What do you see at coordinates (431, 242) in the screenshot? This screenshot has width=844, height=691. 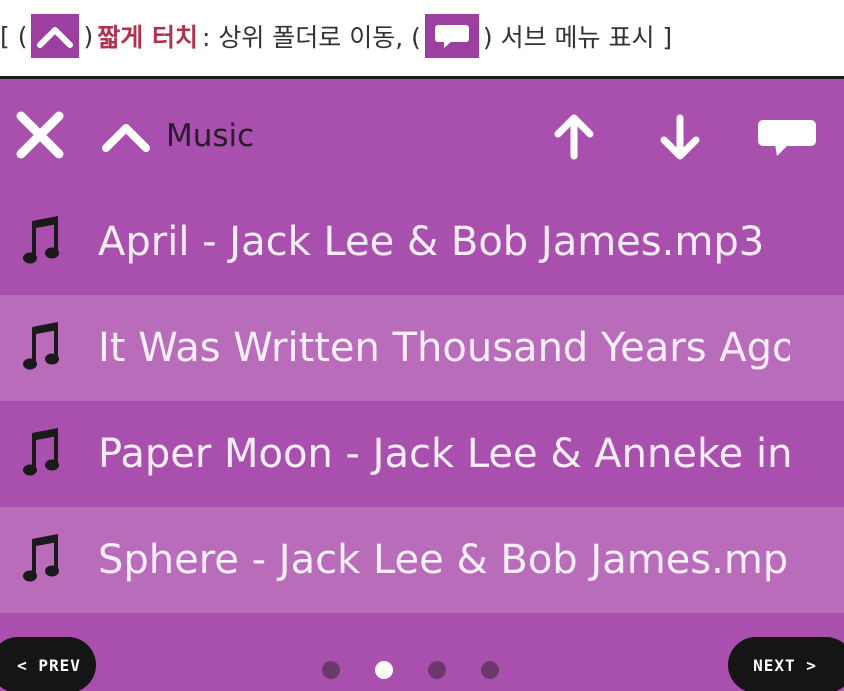 I see `file-name: April - Jack Lee & Bob James.mp3` at bounding box center [431, 242].